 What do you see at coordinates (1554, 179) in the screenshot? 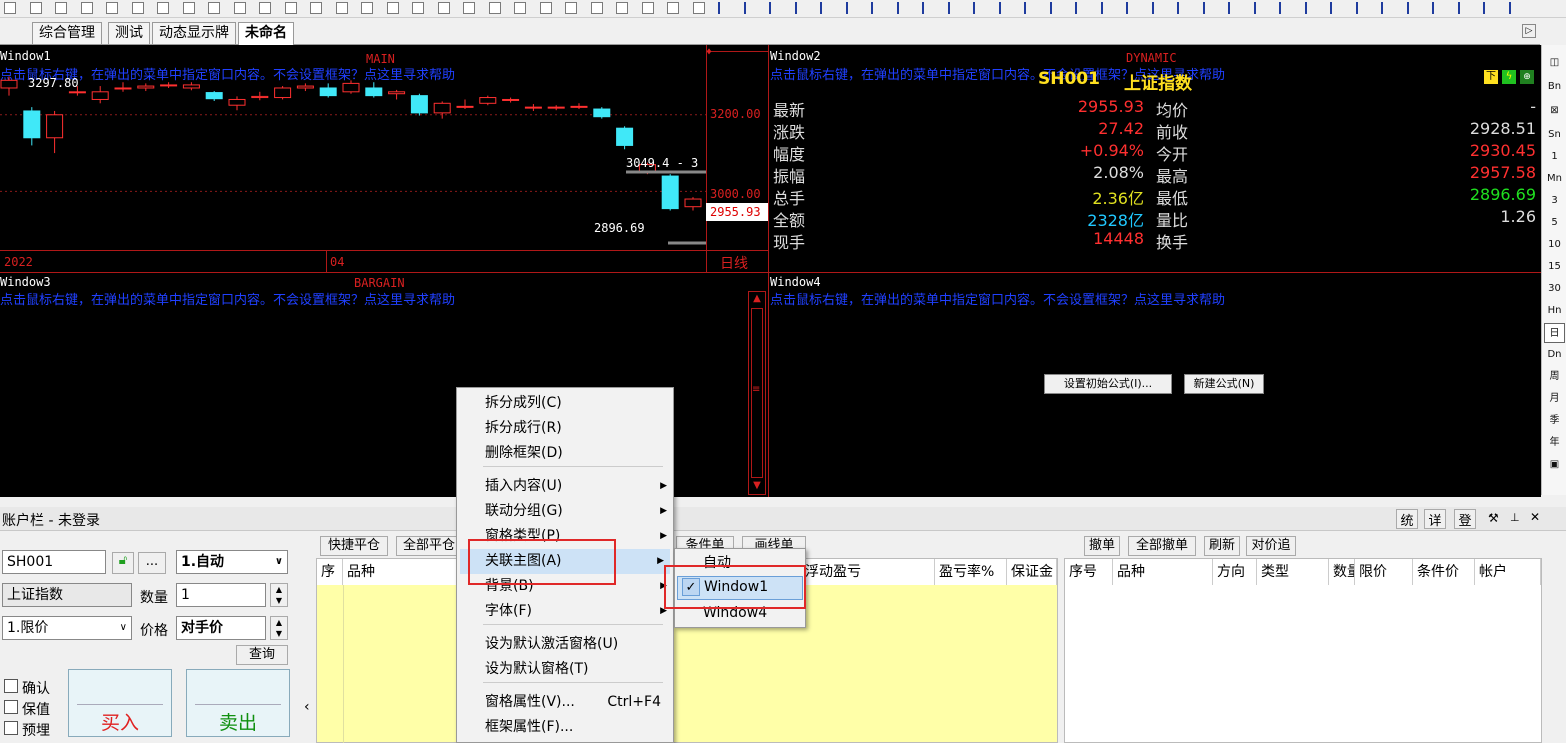
I see `sidebar-item-5: Mn` at bounding box center [1554, 179].